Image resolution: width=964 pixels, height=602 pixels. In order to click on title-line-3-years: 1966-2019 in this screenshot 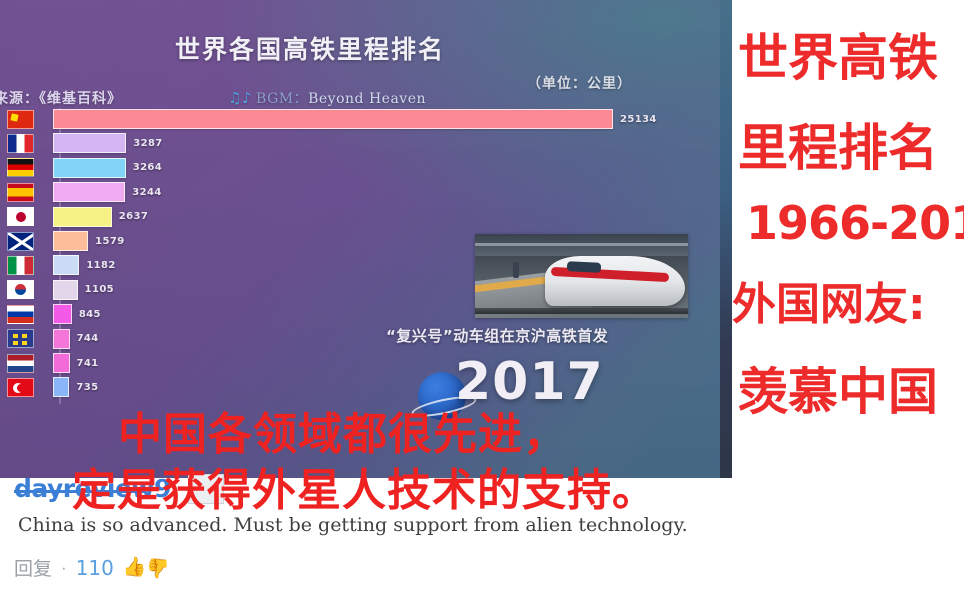, I will do `click(855, 223)`.